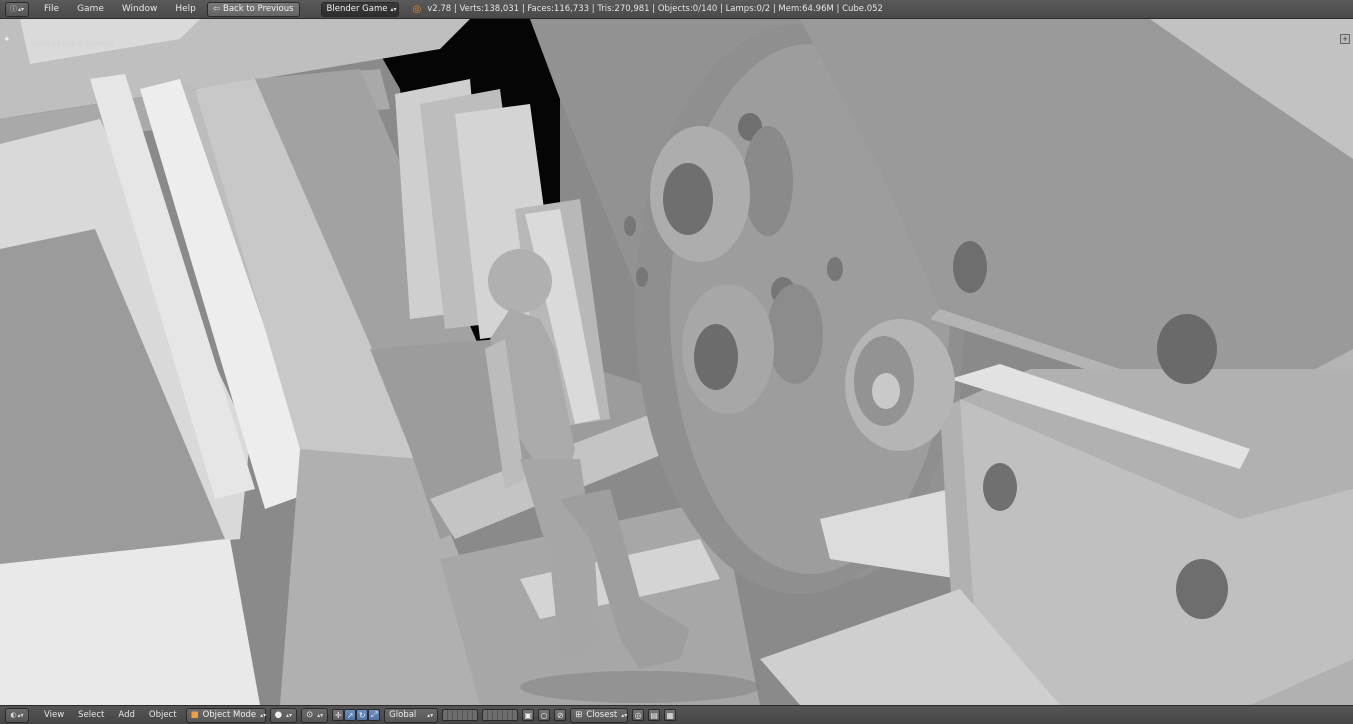 The height and width of the screenshot is (724, 1353). What do you see at coordinates (7, 40) in the screenshot?
I see `area-split-icon: ✦` at bounding box center [7, 40].